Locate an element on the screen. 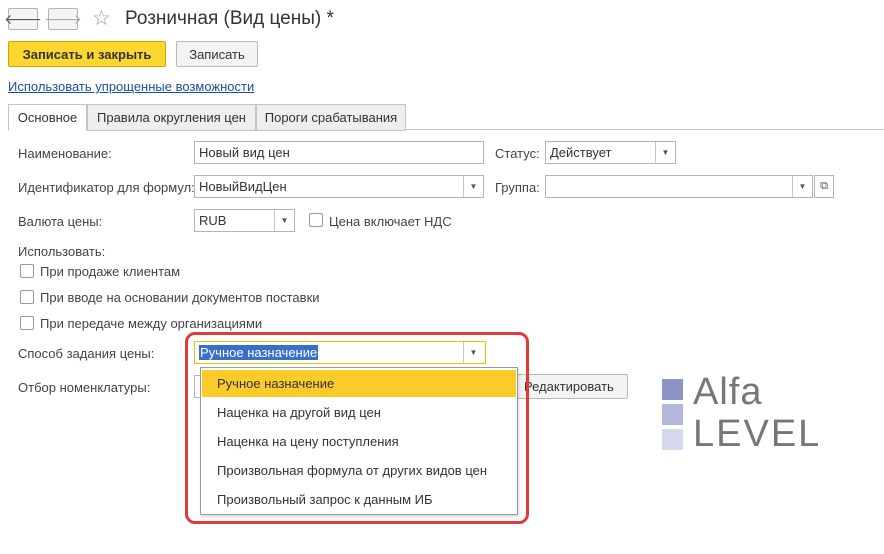 This screenshot has height=554, width=884. arrow-right-icon: 🡒 is located at coordinates (63, 18).